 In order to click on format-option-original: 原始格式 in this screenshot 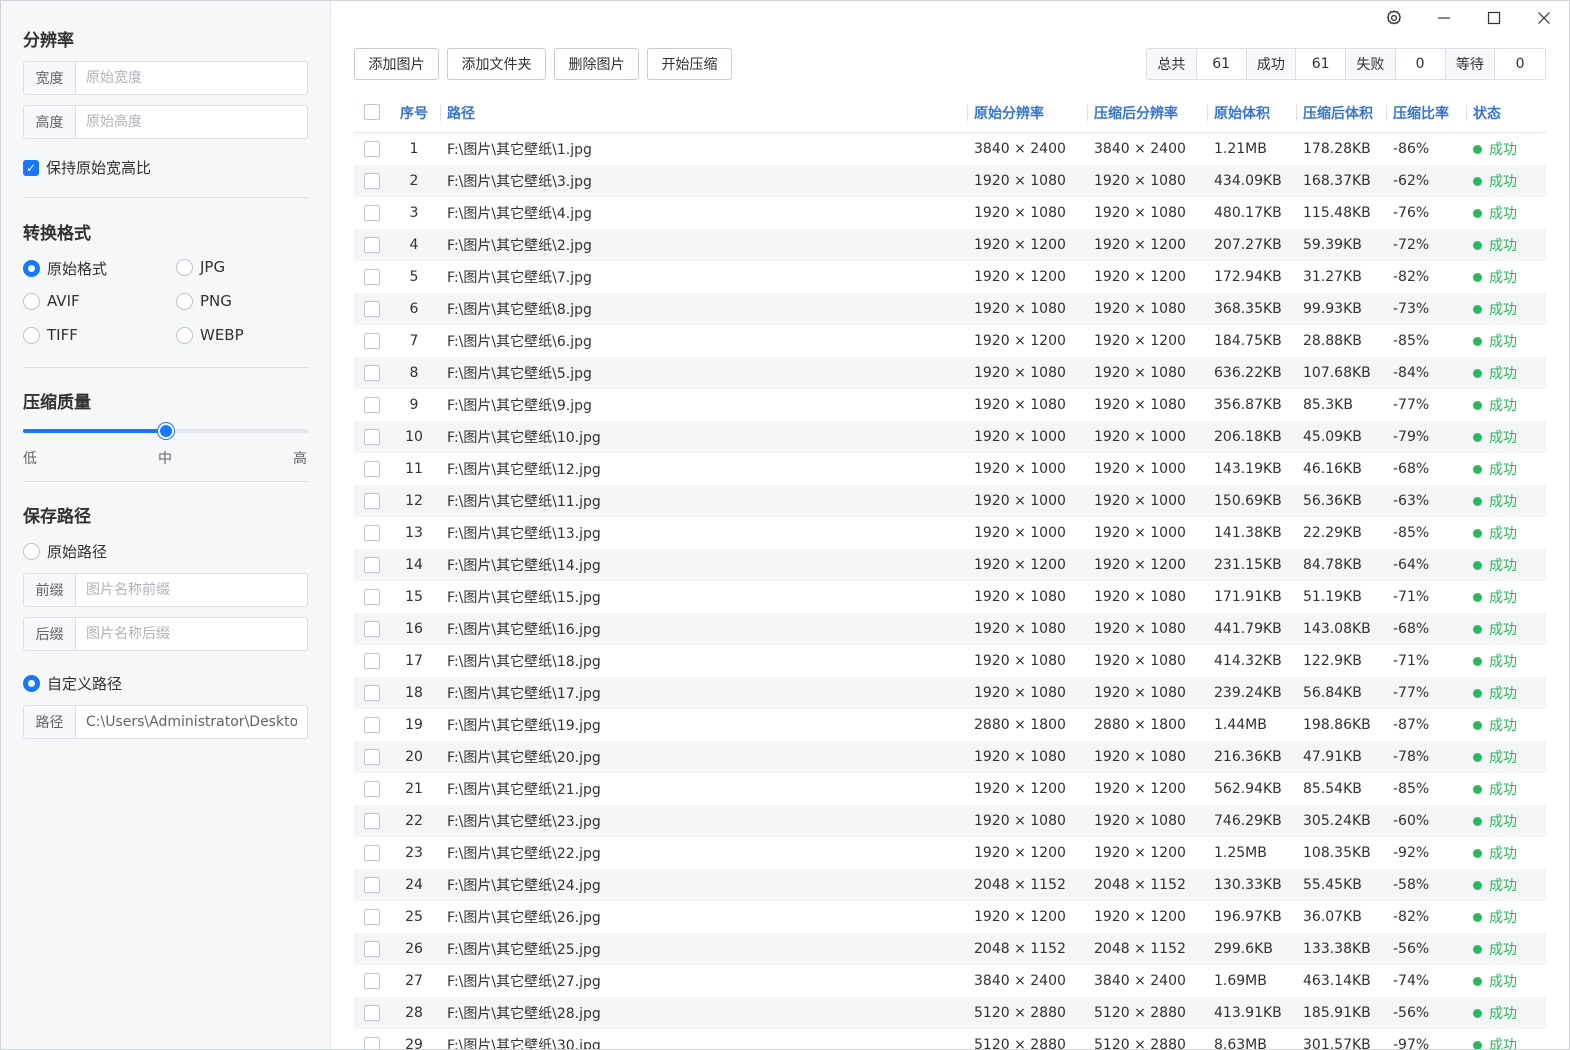, I will do `click(65, 268)`.